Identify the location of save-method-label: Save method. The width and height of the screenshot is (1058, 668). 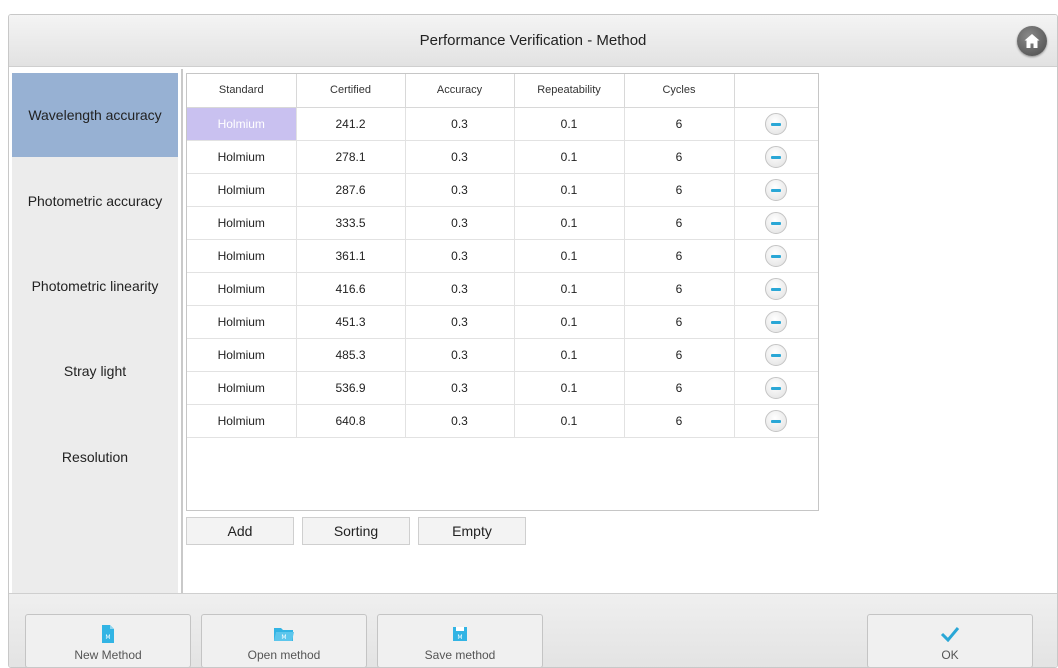
(460, 655).